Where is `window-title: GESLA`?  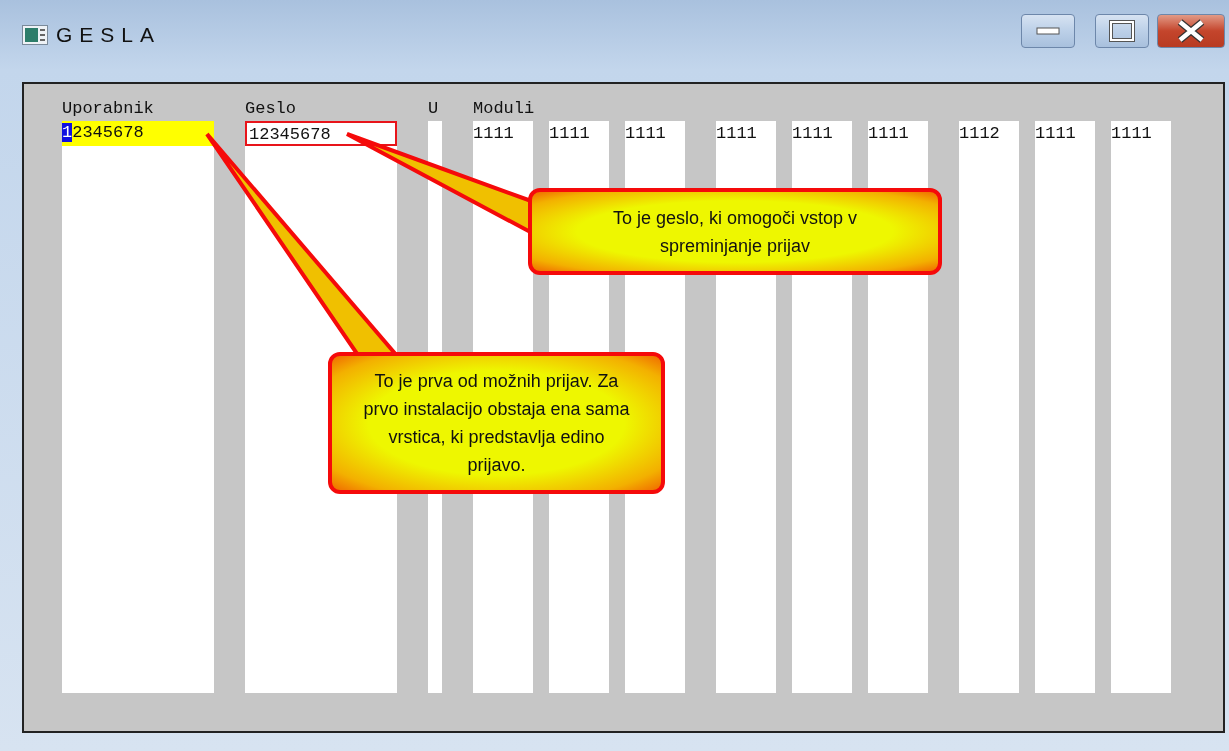 window-title: GESLA is located at coordinates (109, 35).